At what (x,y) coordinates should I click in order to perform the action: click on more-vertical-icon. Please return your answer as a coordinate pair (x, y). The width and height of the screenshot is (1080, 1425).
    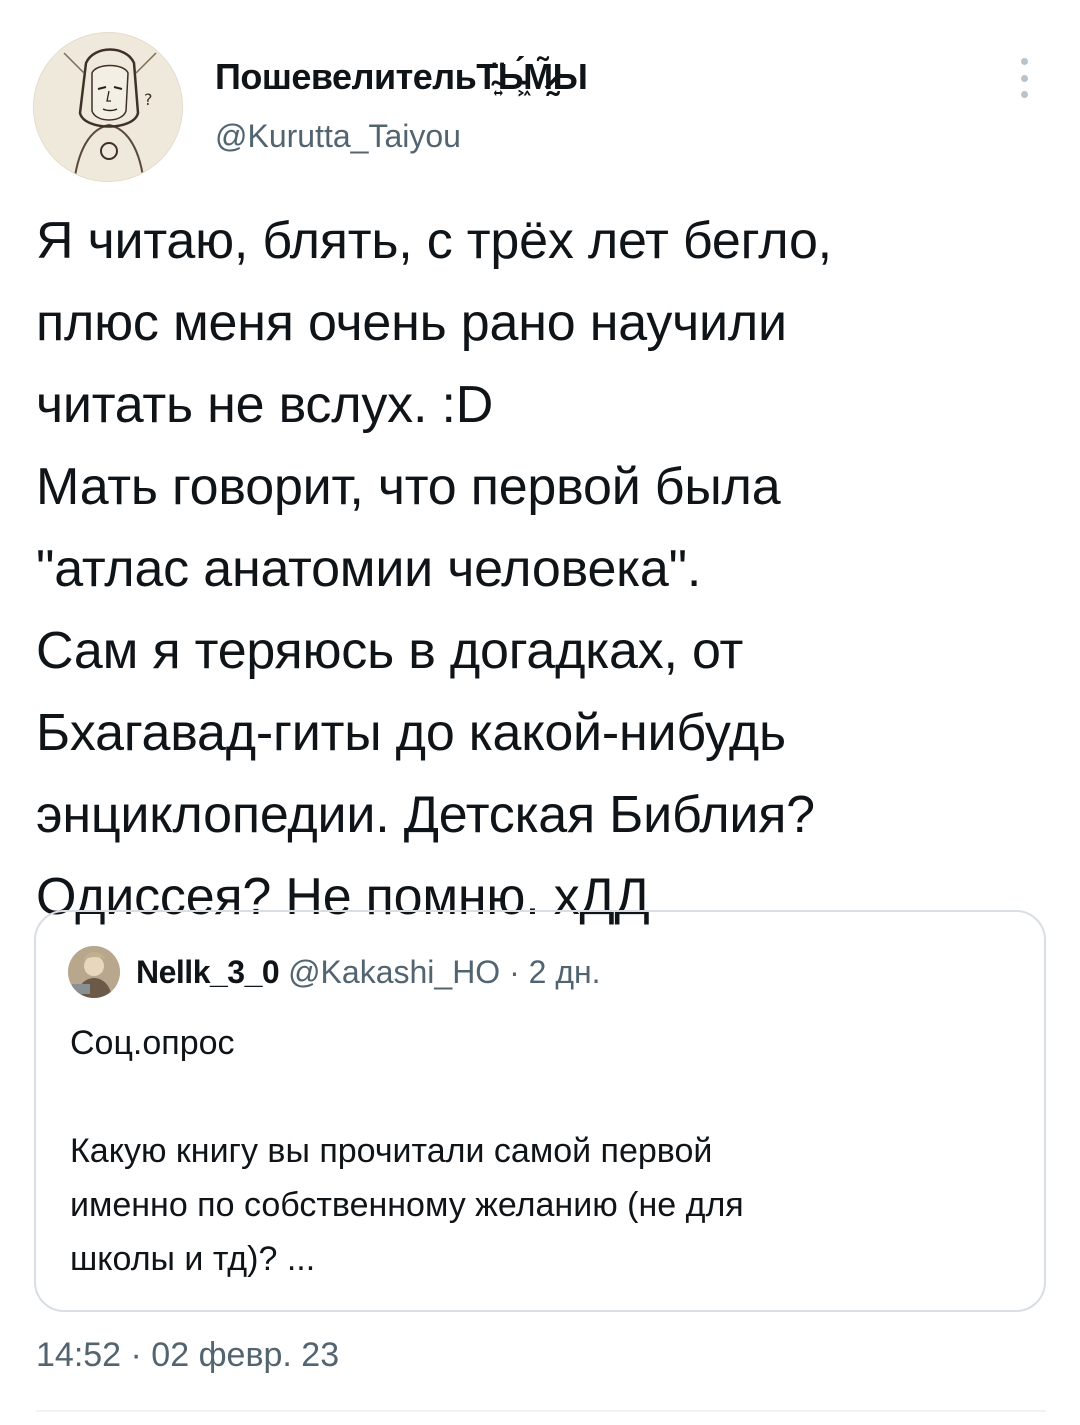
    Looking at the image, I should click on (1024, 78).